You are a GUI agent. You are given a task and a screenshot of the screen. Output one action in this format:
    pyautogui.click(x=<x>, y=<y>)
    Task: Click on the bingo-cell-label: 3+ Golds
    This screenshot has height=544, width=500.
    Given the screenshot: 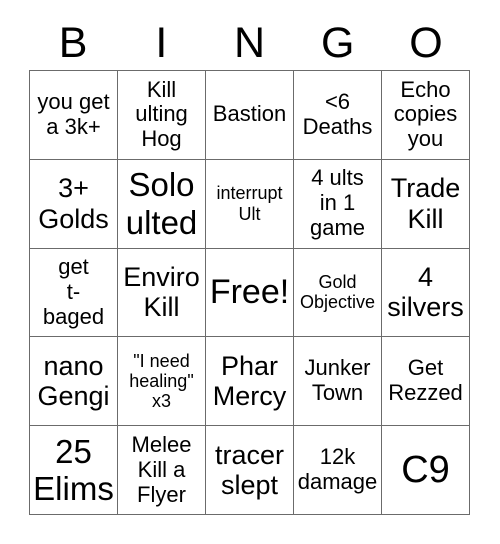 What is the action you would take?
    pyautogui.click(x=73, y=203)
    